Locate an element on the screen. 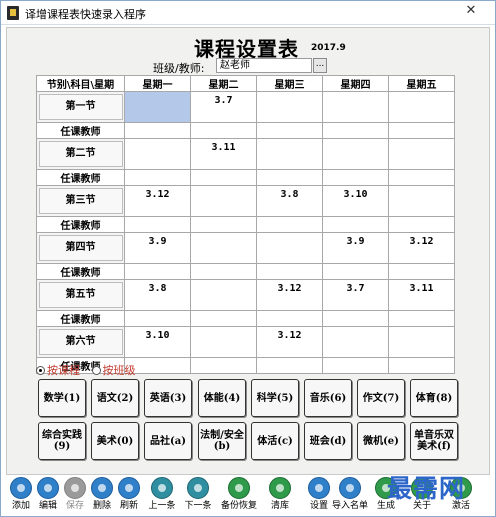 Image resolution: width=496 pixels, height=517 pixels. toolbar-button: 上一条 is located at coordinates (162, 494).